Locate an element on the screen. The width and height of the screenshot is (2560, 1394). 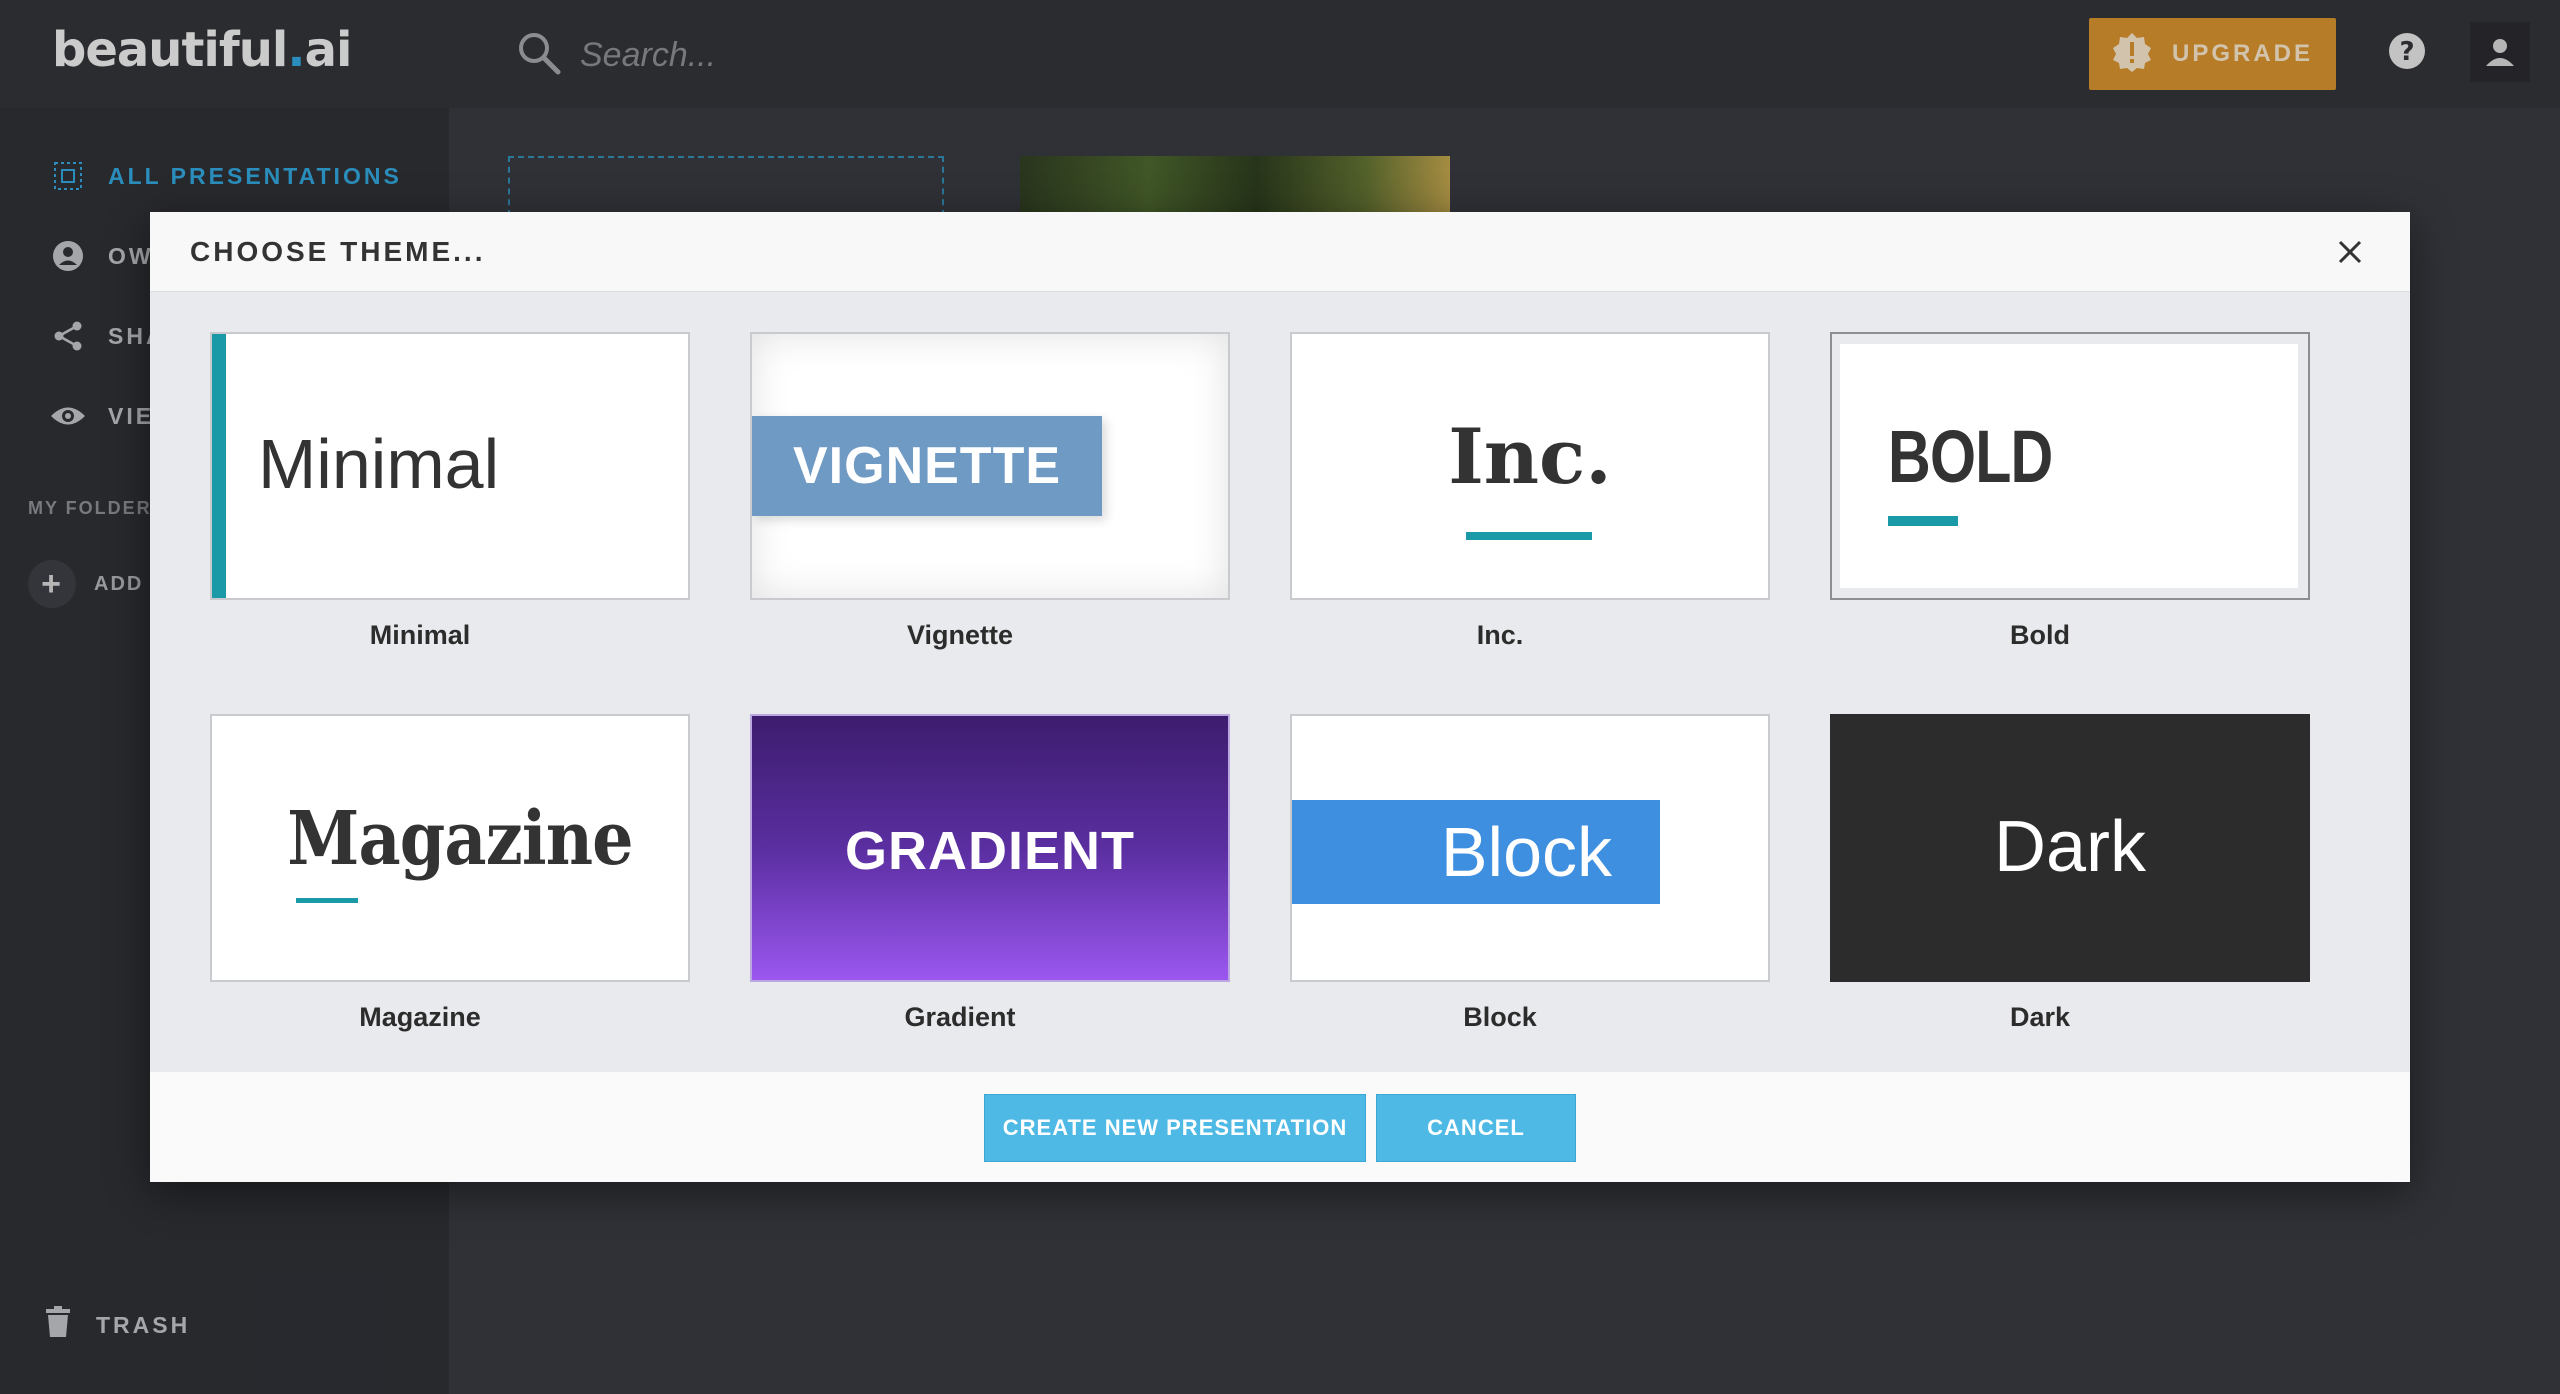
theme-label: Block is located at coordinates (1500, 1017).